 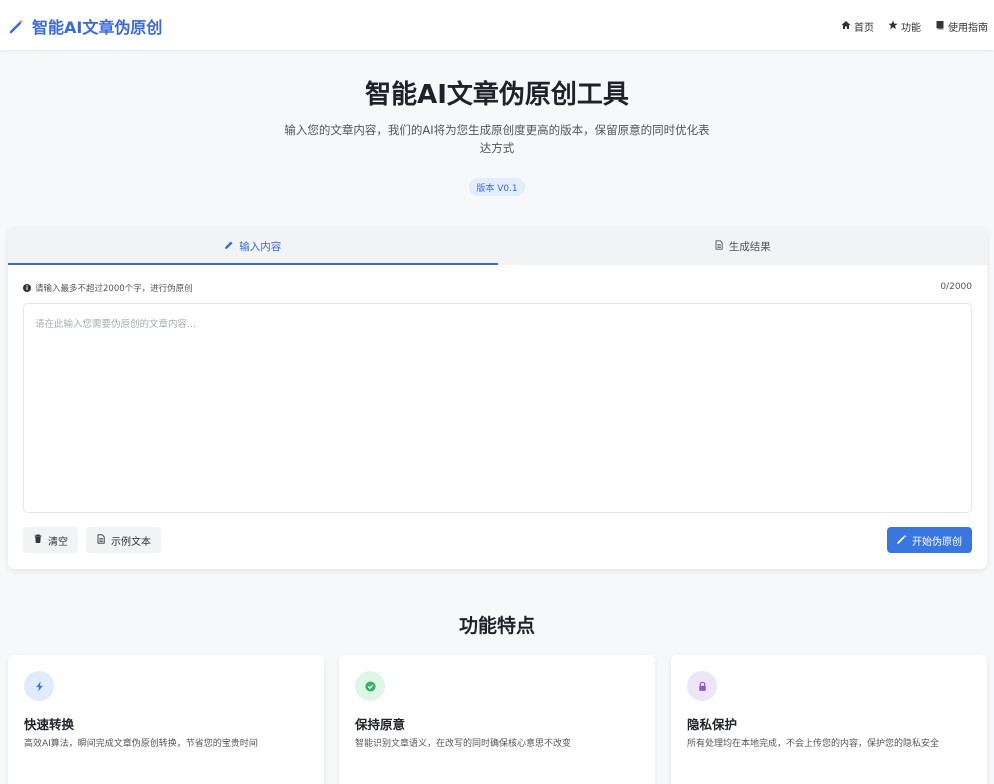 I want to click on check-circle-icon, so click(x=370, y=686).